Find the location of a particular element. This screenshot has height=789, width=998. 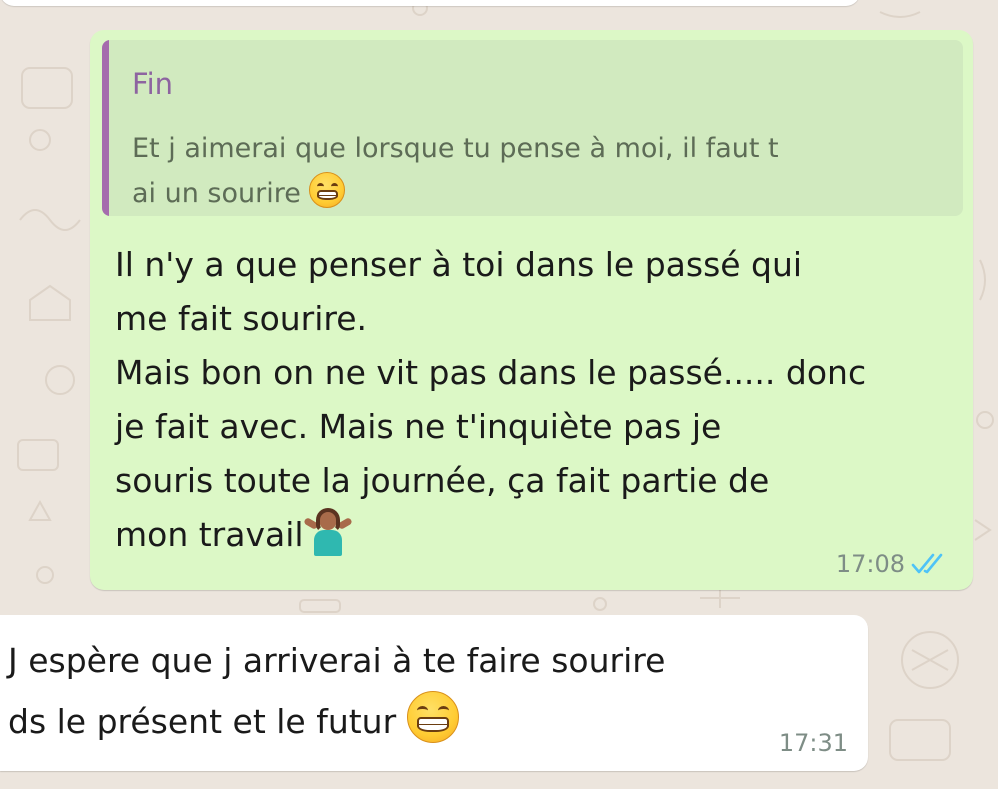

message-line-last: ds le présent et le futur is located at coordinates (336, 721).